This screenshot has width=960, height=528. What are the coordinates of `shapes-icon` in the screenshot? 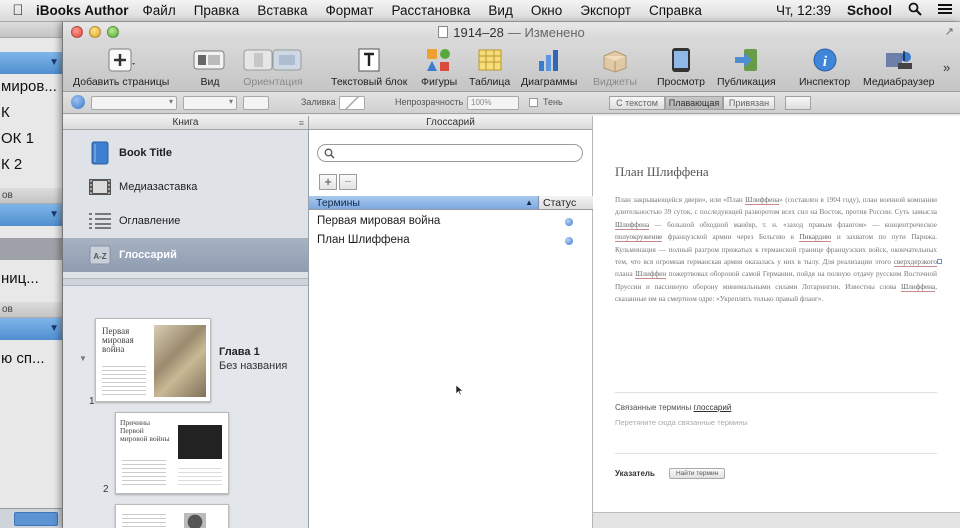 It's located at (439, 60).